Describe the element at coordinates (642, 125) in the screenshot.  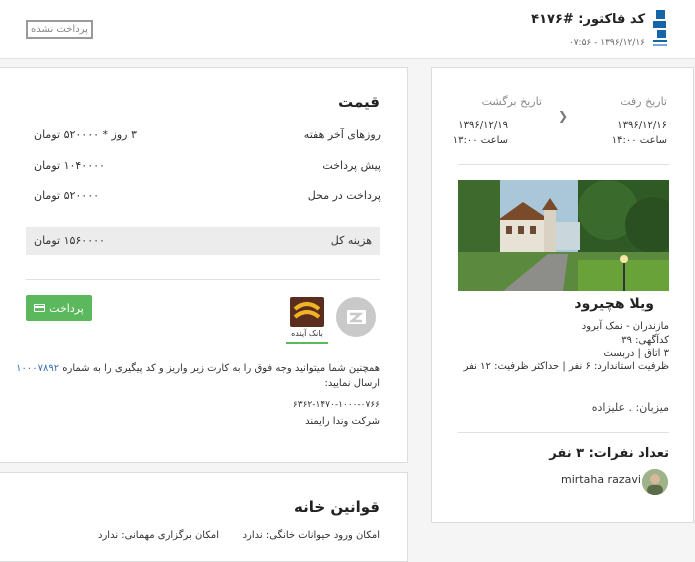
I see `depart-date: ۱۳۹۶/۱۲/۱۶` at that location.